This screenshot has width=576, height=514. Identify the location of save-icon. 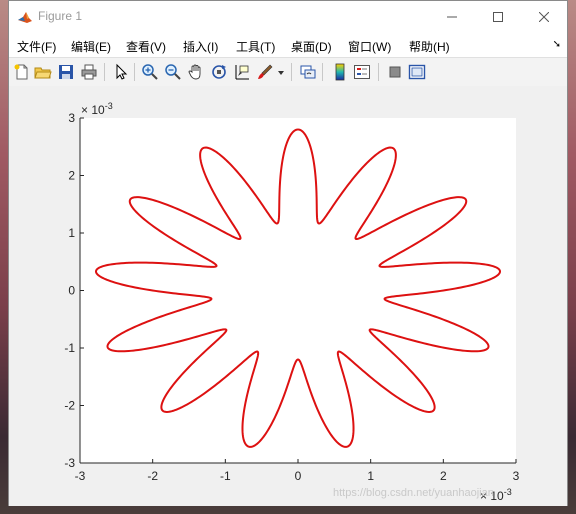
(66, 72).